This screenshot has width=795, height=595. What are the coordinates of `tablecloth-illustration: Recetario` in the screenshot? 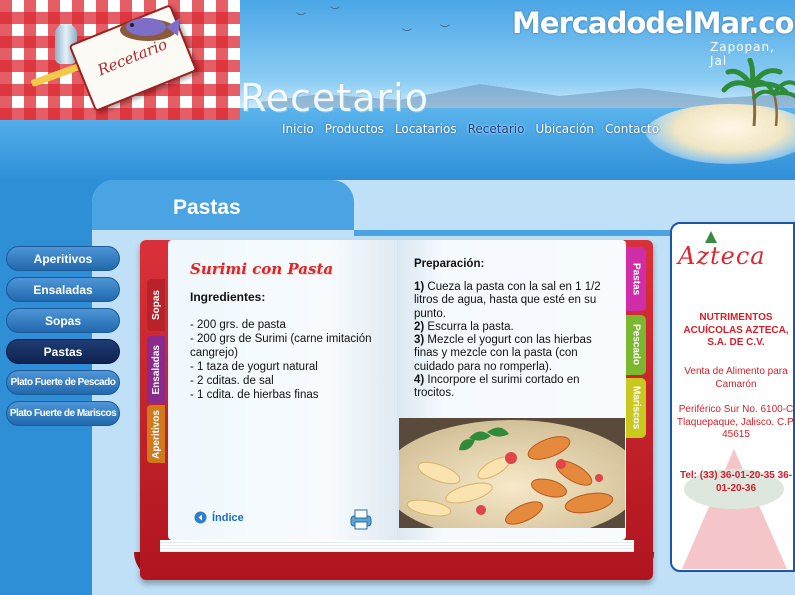 It's located at (120, 60).